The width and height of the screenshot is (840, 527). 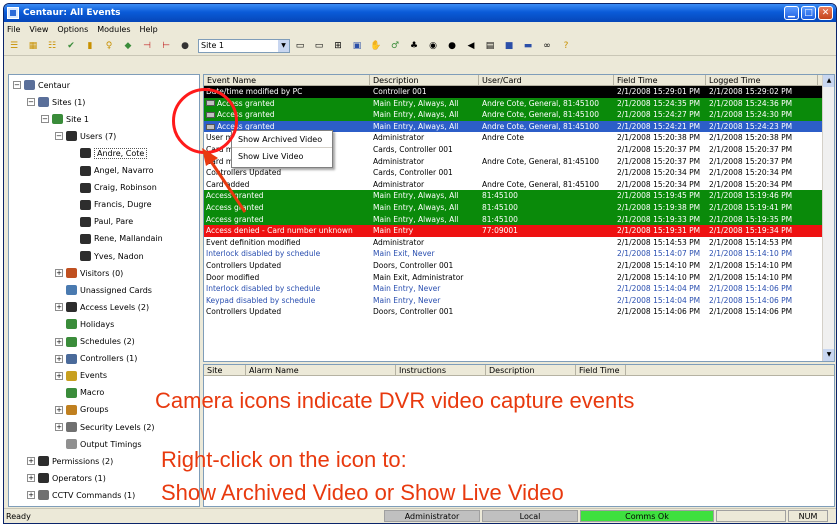 I want to click on controller-icon: ▣, so click(x=357, y=46).